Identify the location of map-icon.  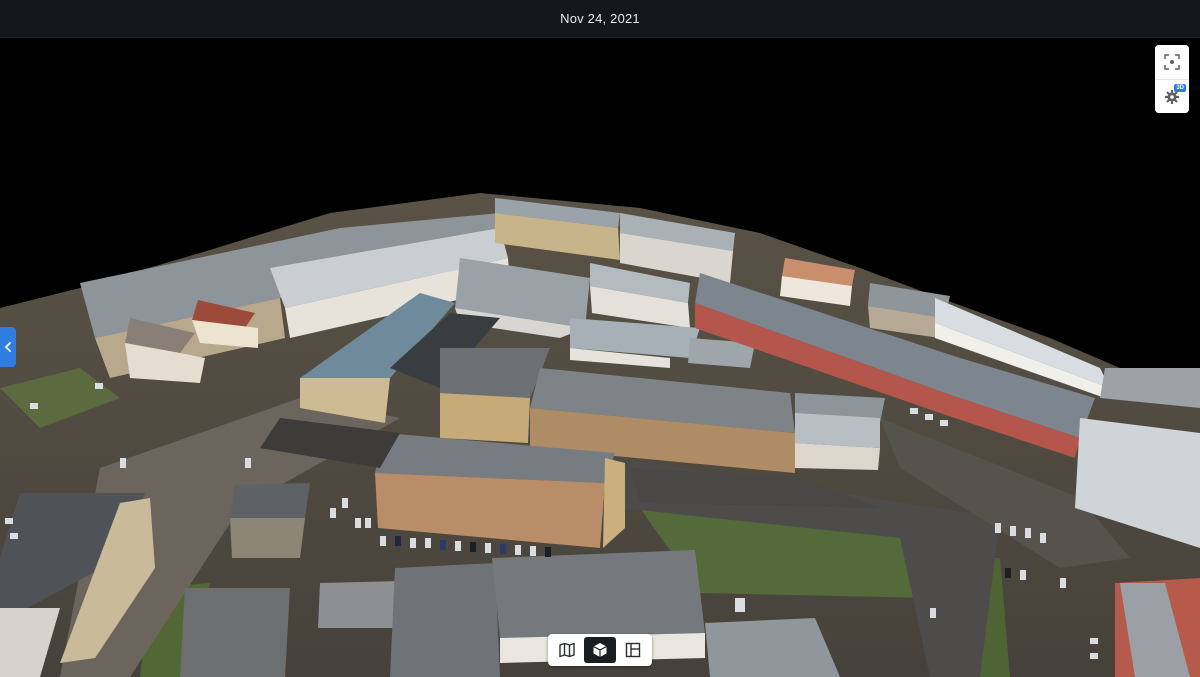
(566, 650).